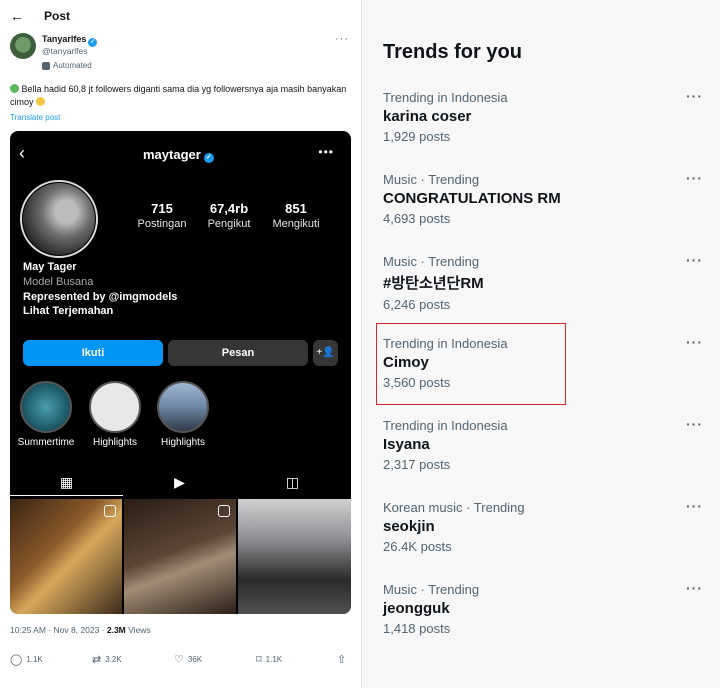 Image resolution: width=720 pixels, height=688 pixels. What do you see at coordinates (162, 208) in the screenshot?
I see `ig-stat-num: 715` at bounding box center [162, 208].